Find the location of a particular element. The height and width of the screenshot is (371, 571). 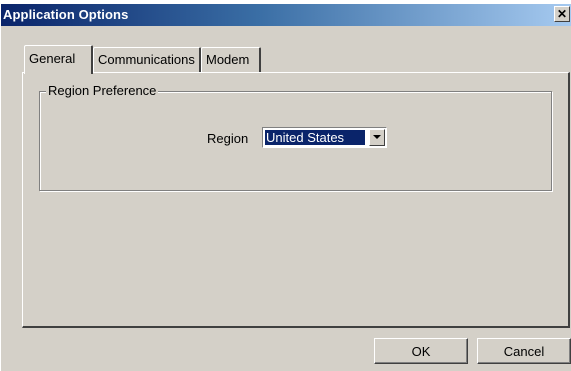

chevron-down-icon is located at coordinates (377, 137).